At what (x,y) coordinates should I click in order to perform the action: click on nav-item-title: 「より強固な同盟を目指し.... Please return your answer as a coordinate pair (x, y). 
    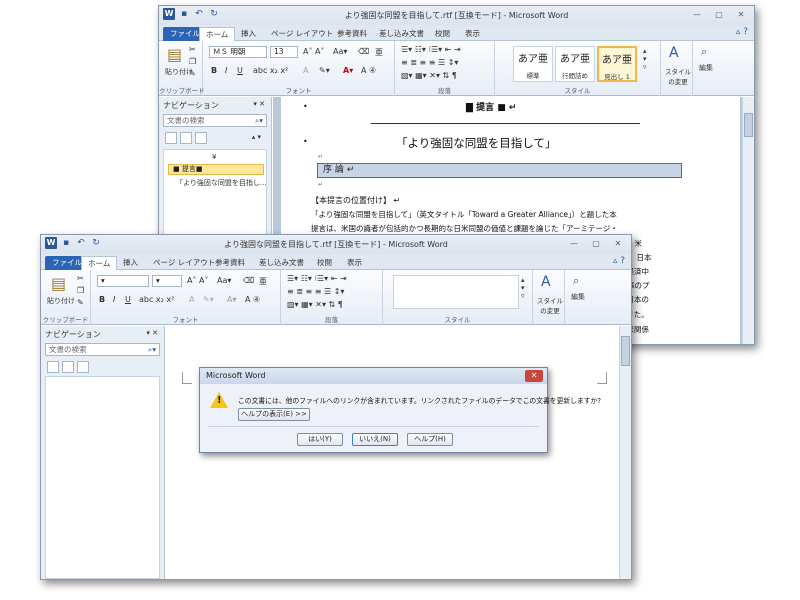
    Looking at the image, I should click on (221, 183).